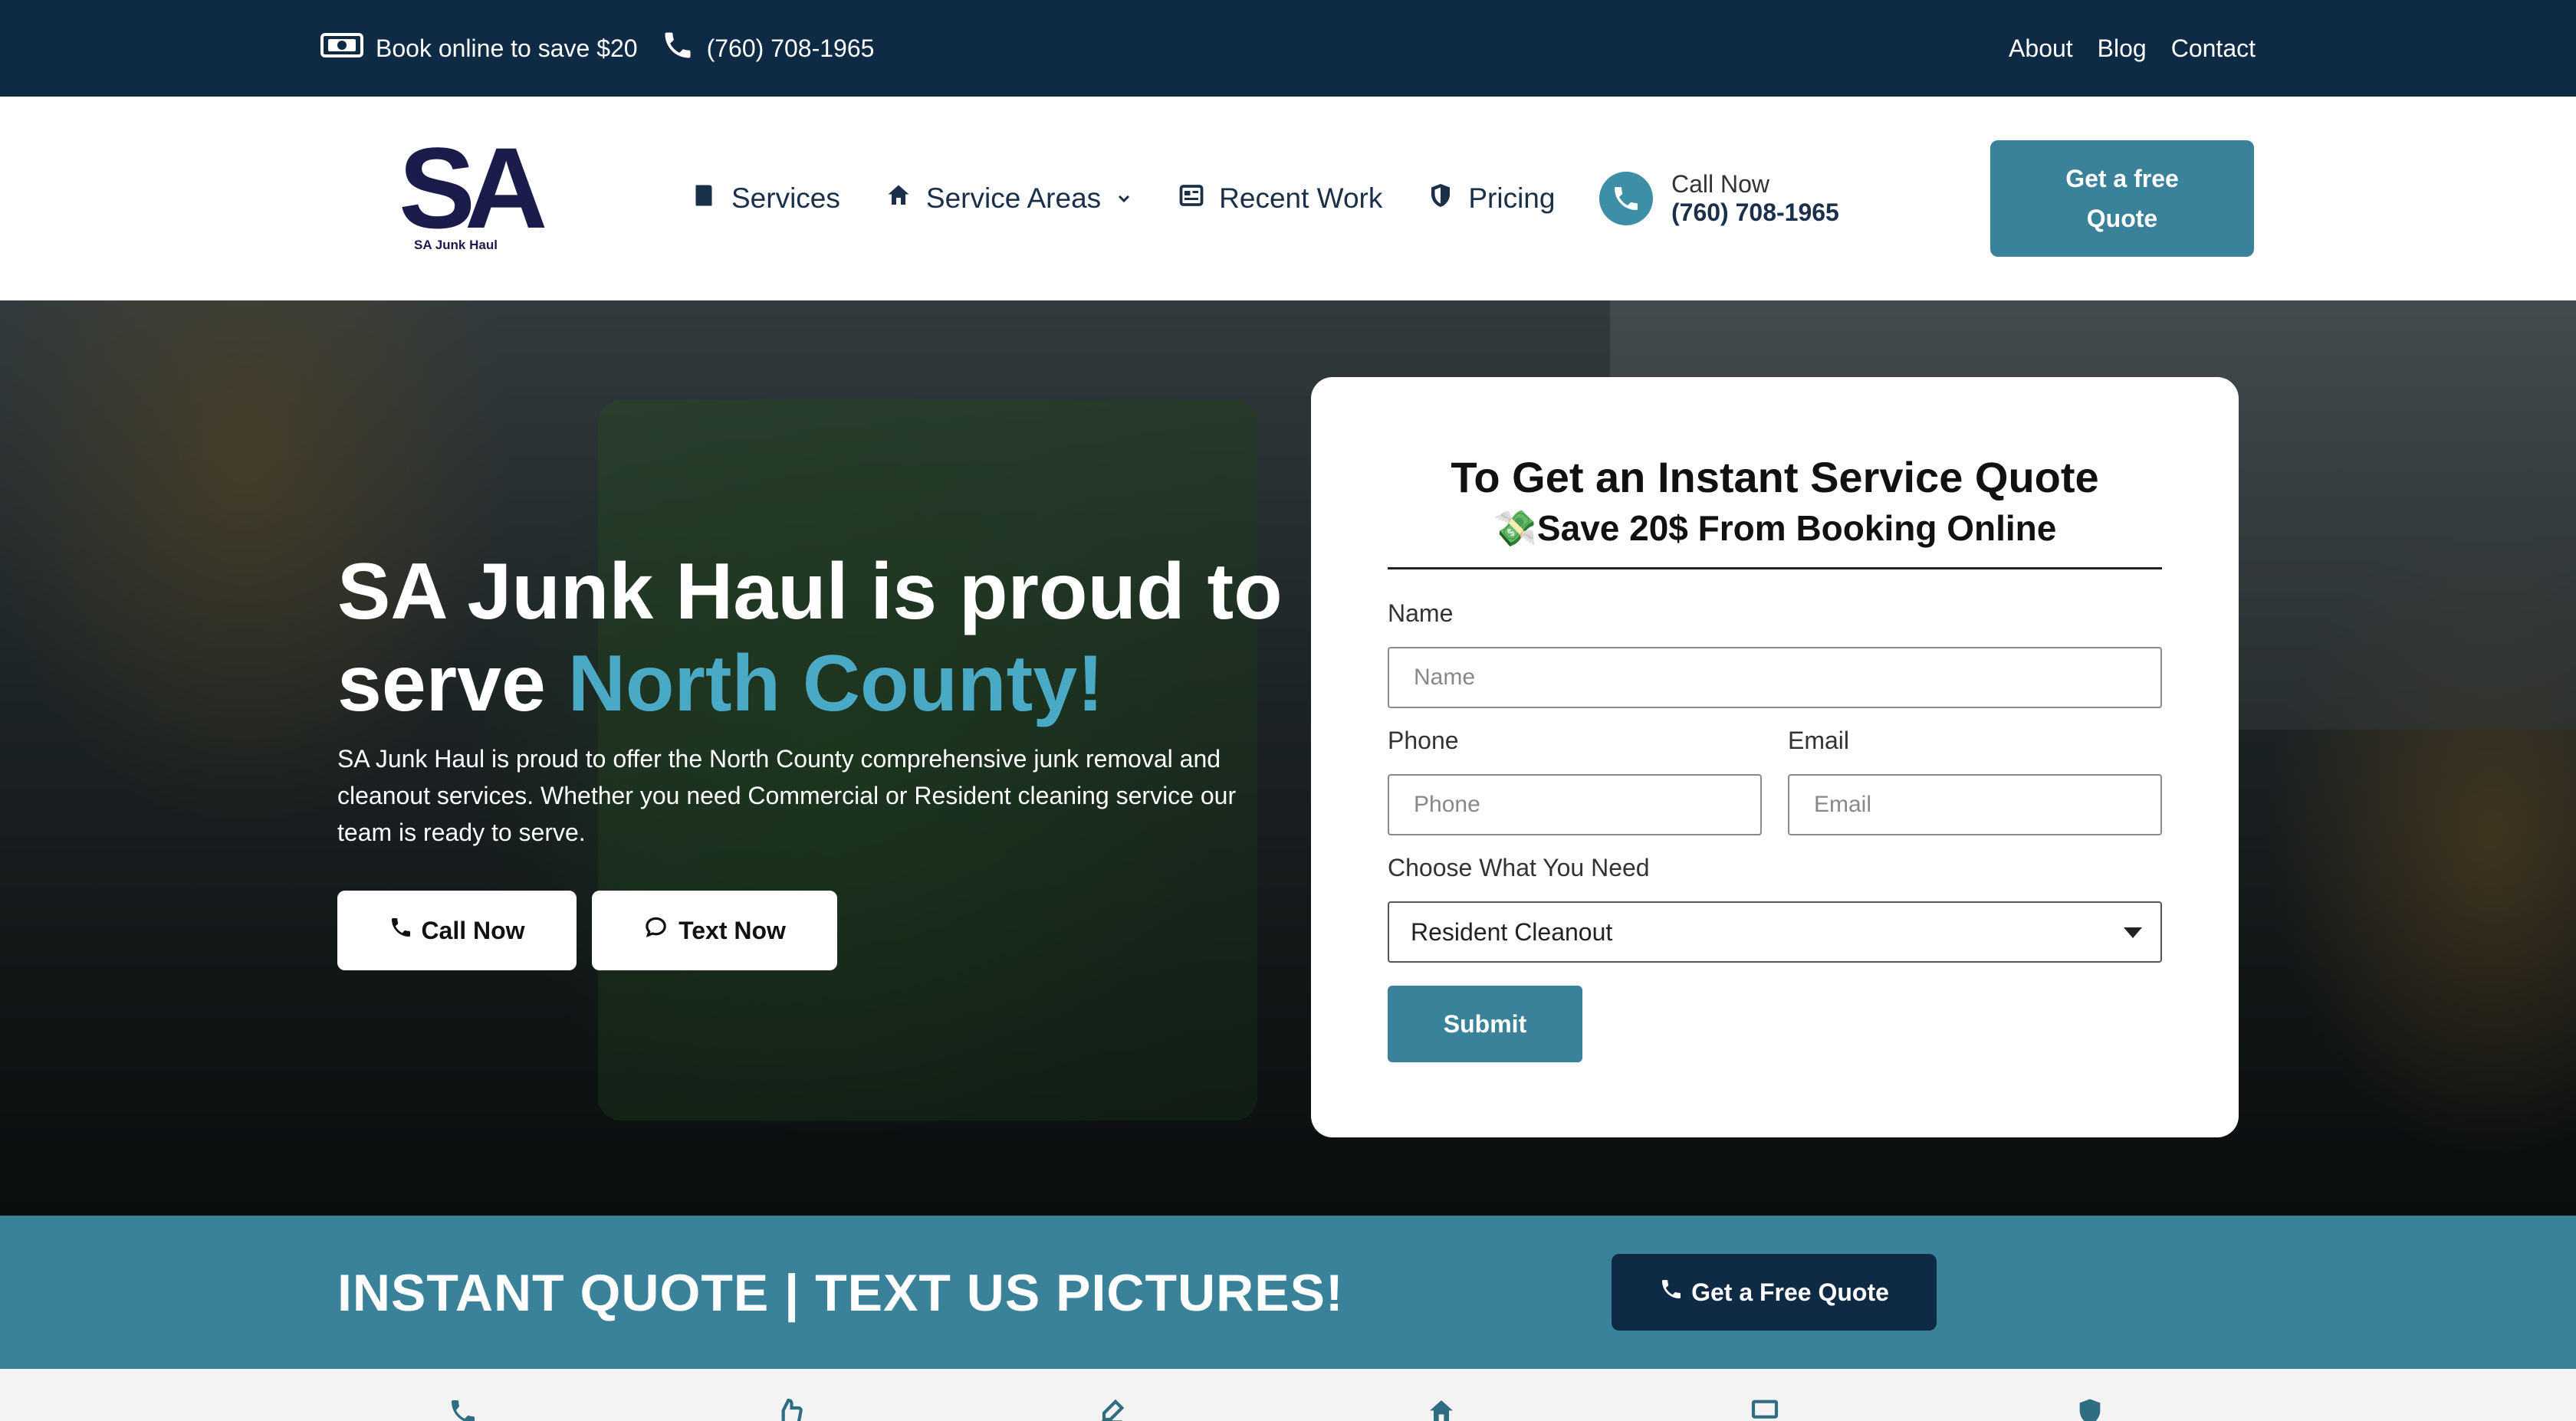 The image size is (2576, 1421). Describe the element at coordinates (587, 930) in the screenshot. I see `hero-buttons: Call Now Text Now` at that location.